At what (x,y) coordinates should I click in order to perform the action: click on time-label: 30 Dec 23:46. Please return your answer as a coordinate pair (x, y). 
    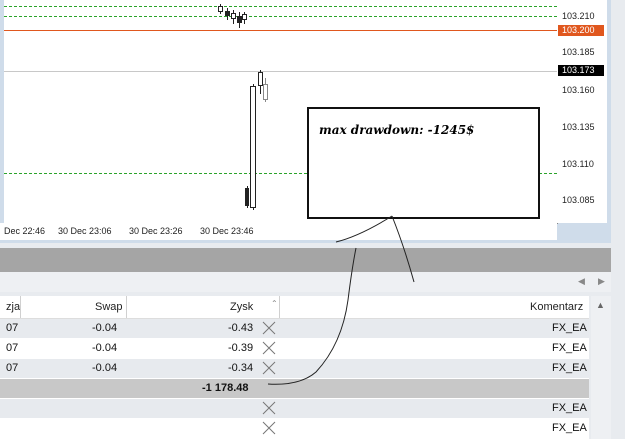
    Looking at the image, I should click on (227, 231).